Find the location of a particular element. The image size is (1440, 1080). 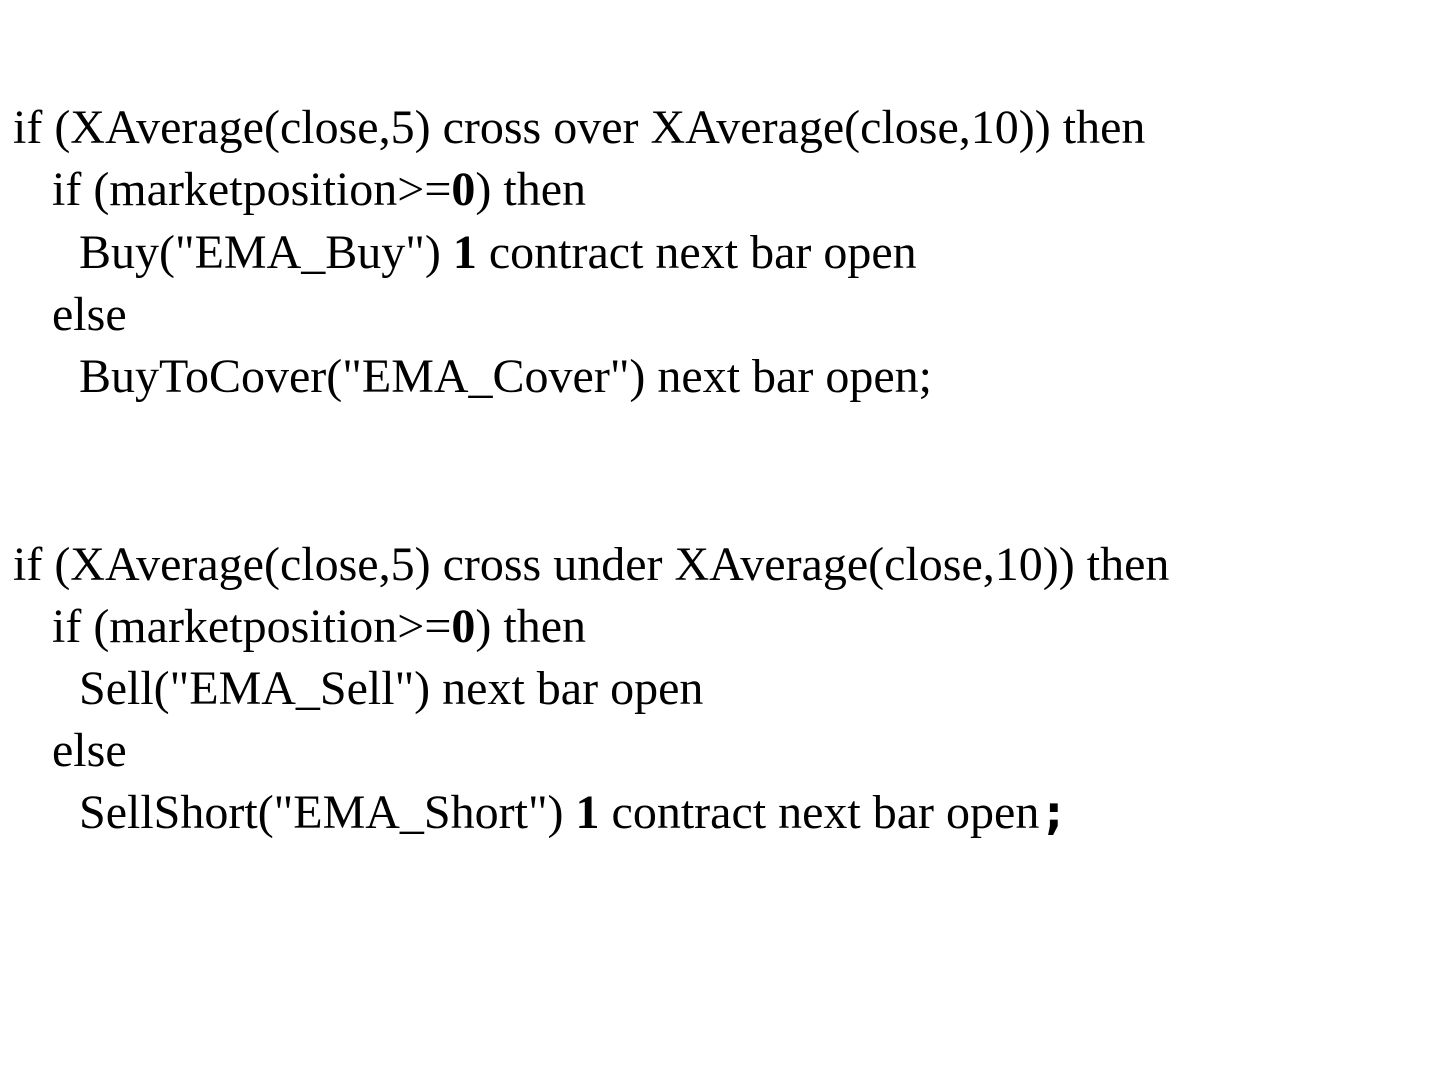

code-line: Buy("EMA_Buy") 1 contract next bar open is located at coordinates (498, 253).